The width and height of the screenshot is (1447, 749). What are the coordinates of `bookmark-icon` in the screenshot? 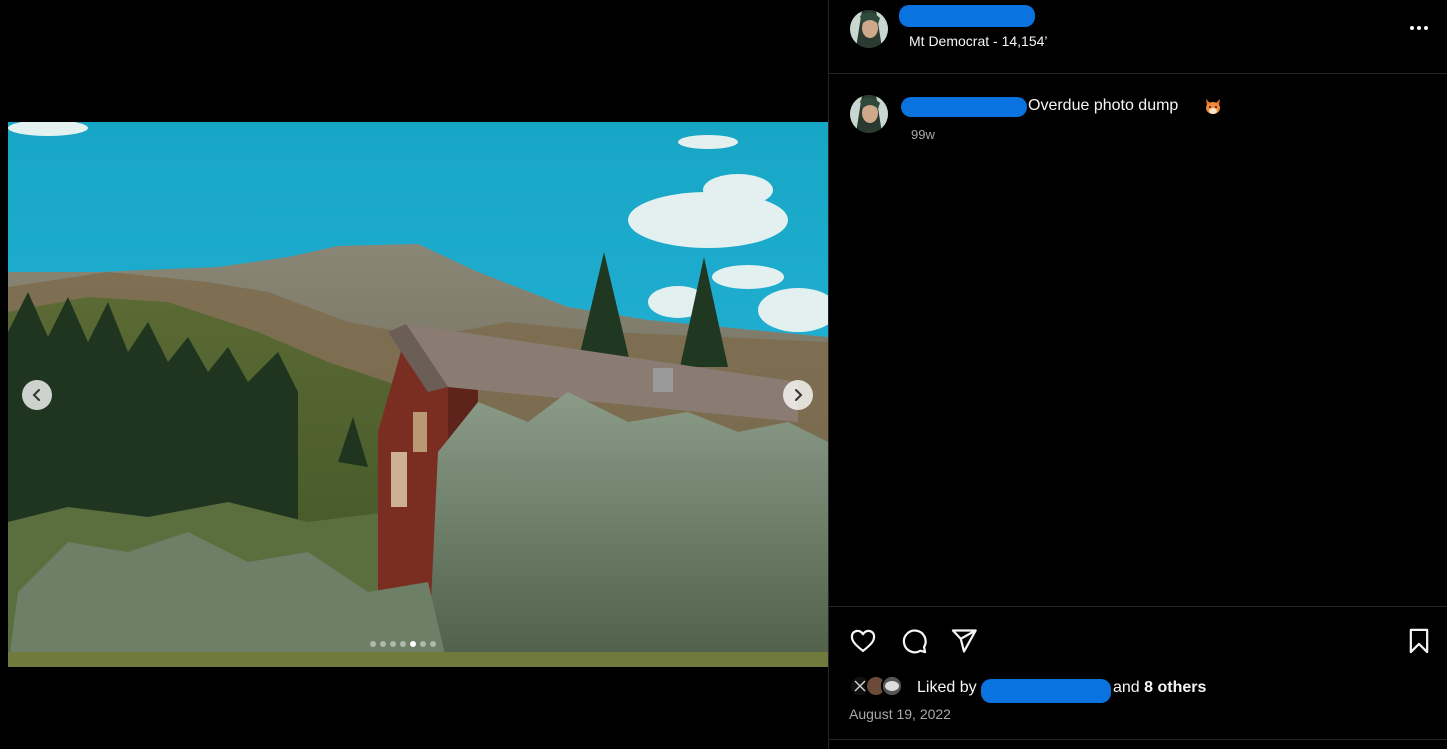 It's located at (1419, 641).